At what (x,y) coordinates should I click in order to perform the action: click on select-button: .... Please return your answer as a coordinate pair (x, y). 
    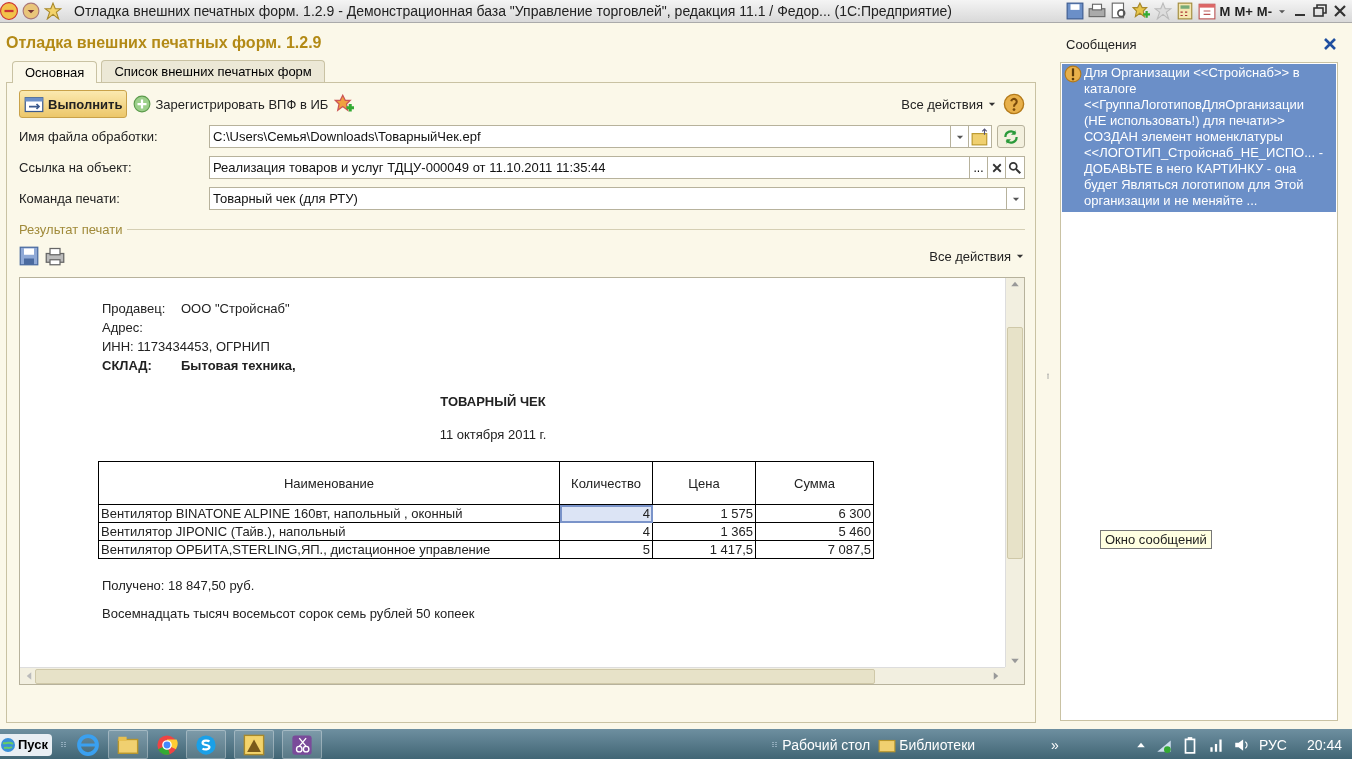
    Looking at the image, I should click on (979, 167).